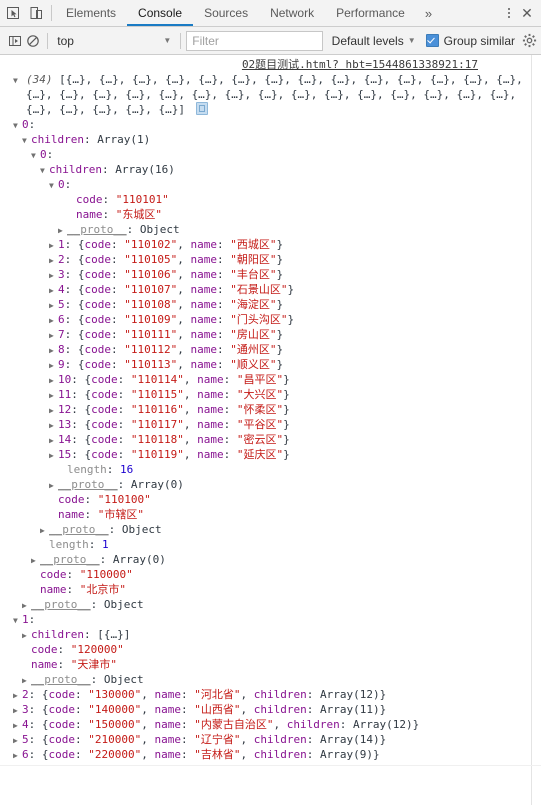  Describe the element at coordinates (270, 664) in the screenshot. I see `tree-row: ▶name: "天津市"` at that location.